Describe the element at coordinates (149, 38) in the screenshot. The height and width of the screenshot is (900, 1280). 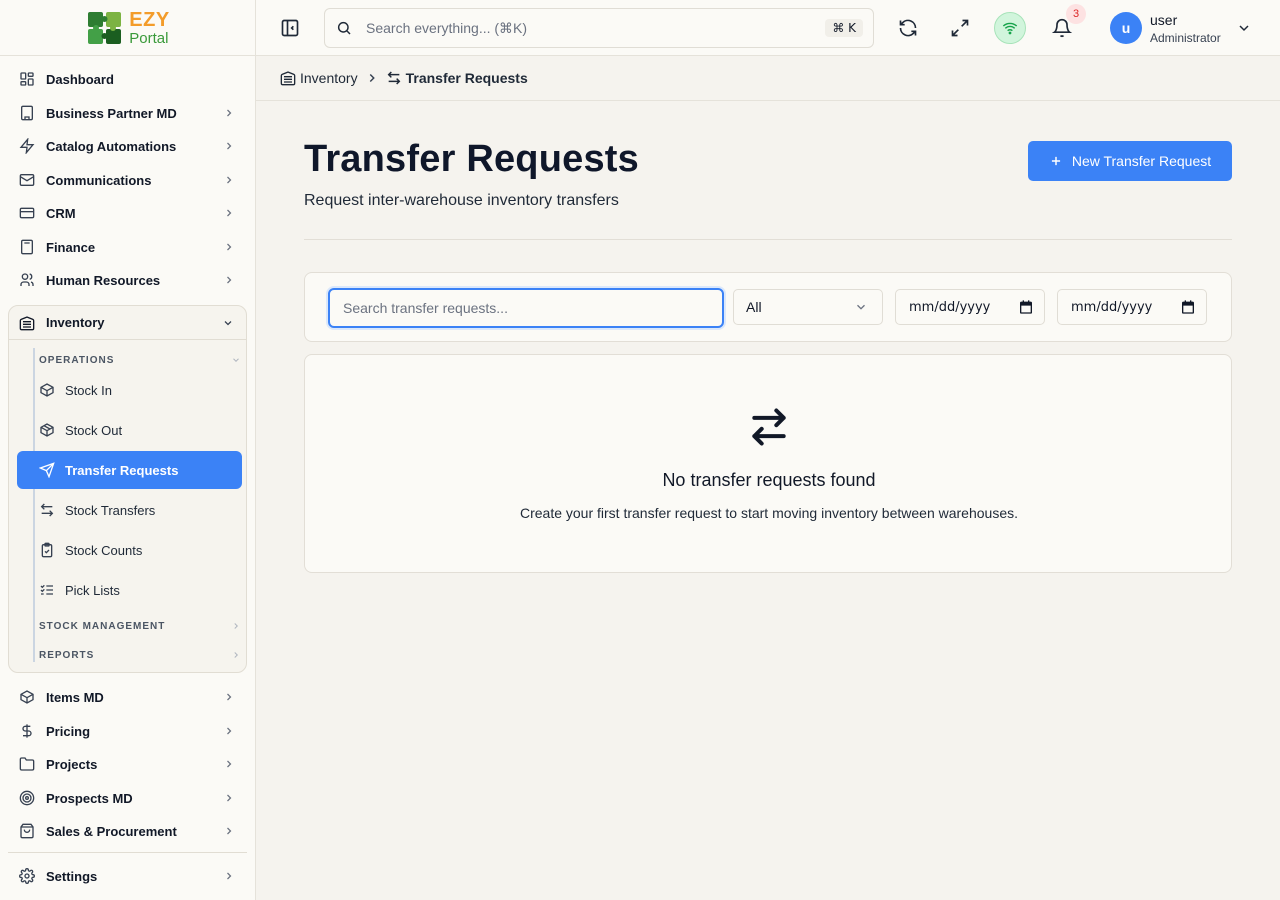
I see `logo-sub-text: Portal` at that location.